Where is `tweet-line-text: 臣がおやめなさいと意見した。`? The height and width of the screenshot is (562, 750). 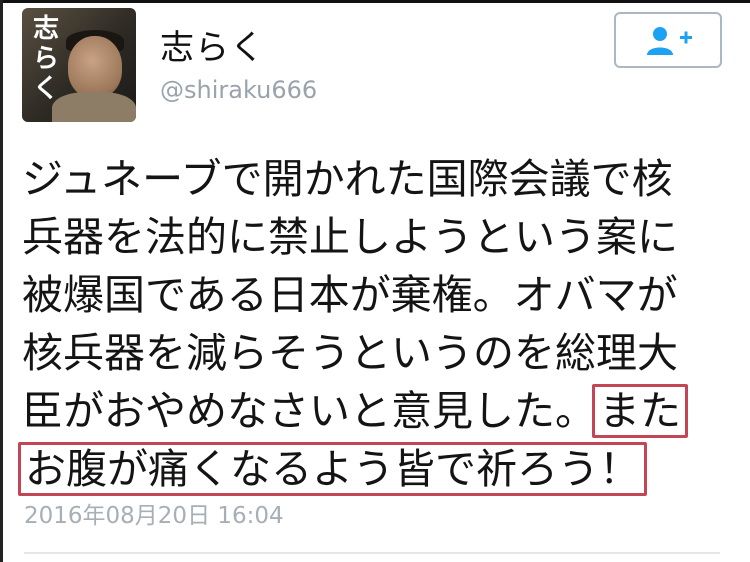 tweet-line-text: 臣がおやめなさいと意見した。 is located at coordinates (309, 411).